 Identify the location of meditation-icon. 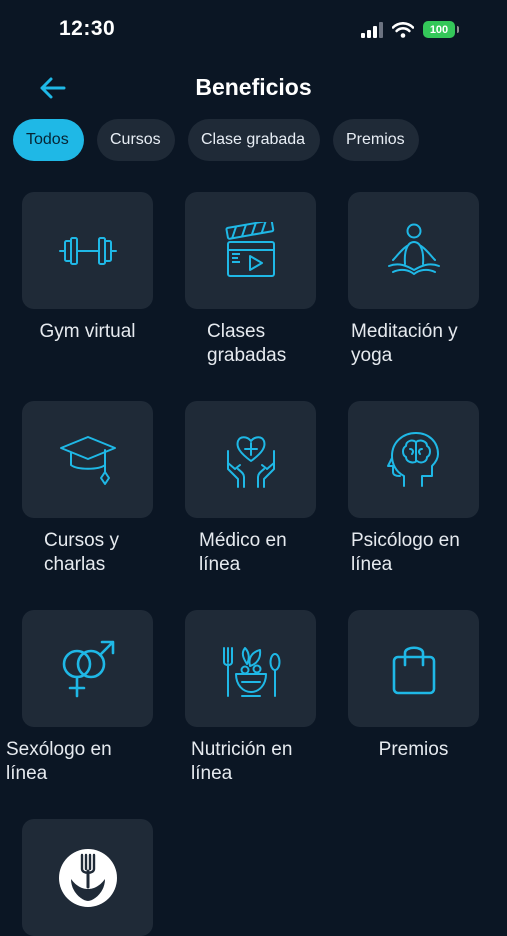
(413, 249).